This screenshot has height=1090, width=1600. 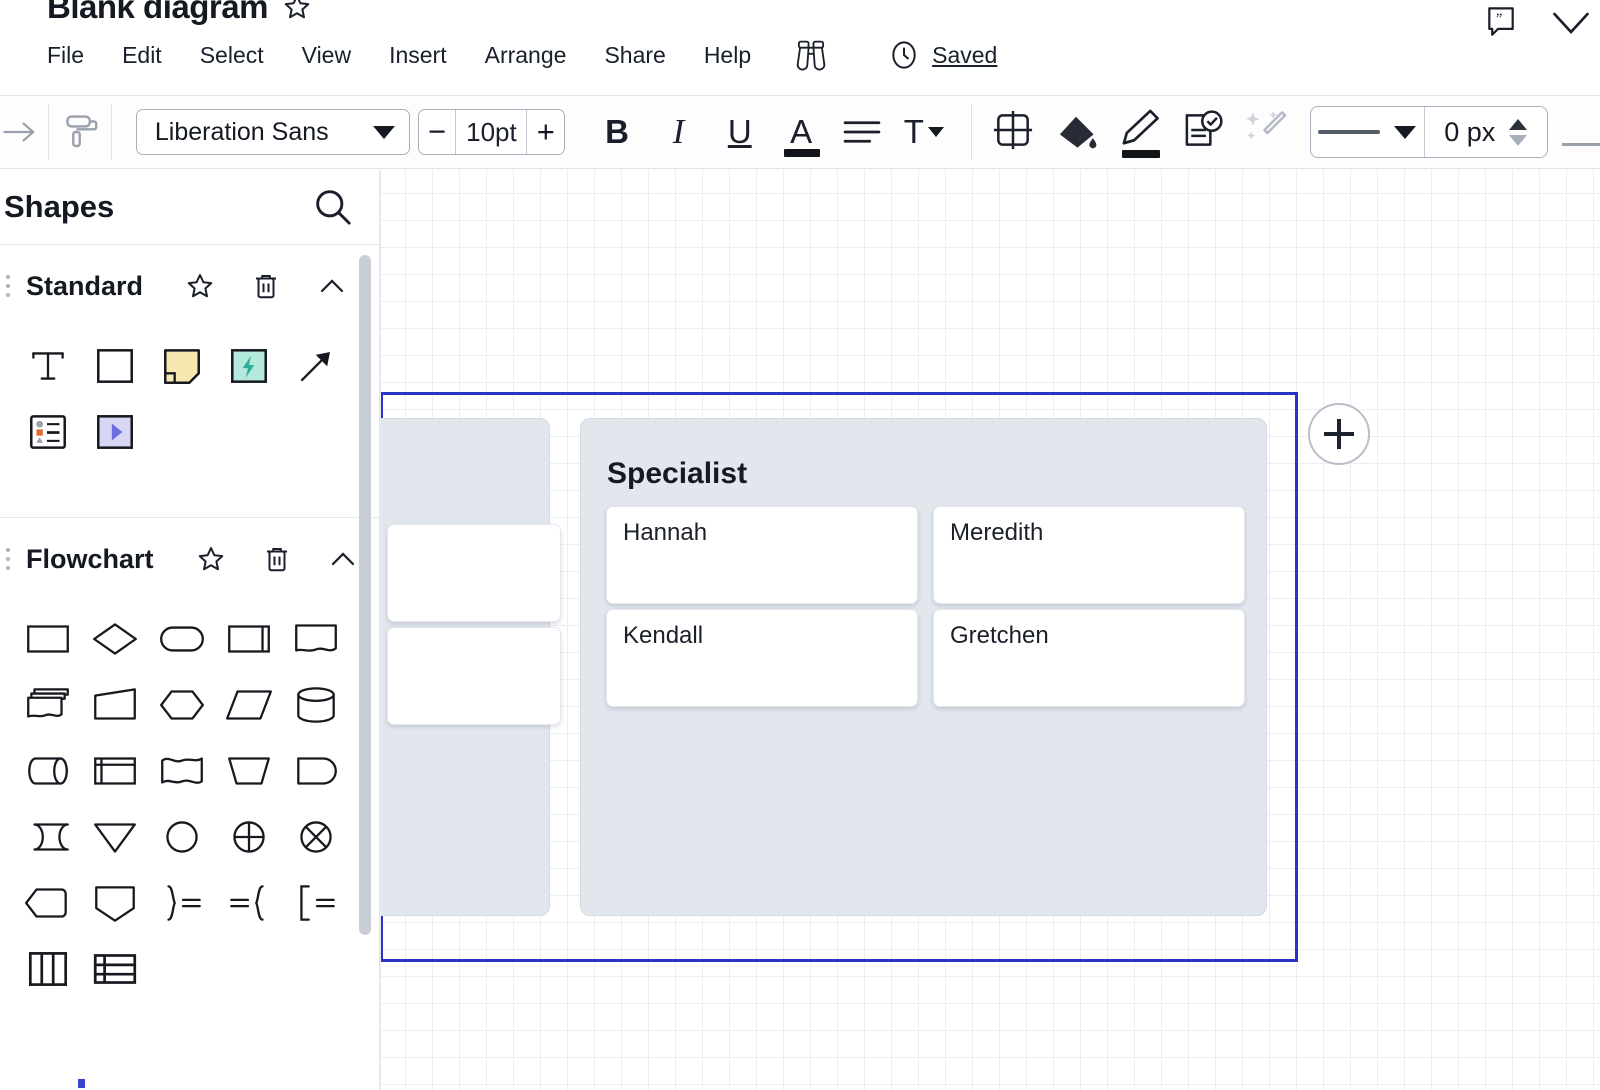 I want to click on shape-merge-triangle, so click(x=114, y=837).